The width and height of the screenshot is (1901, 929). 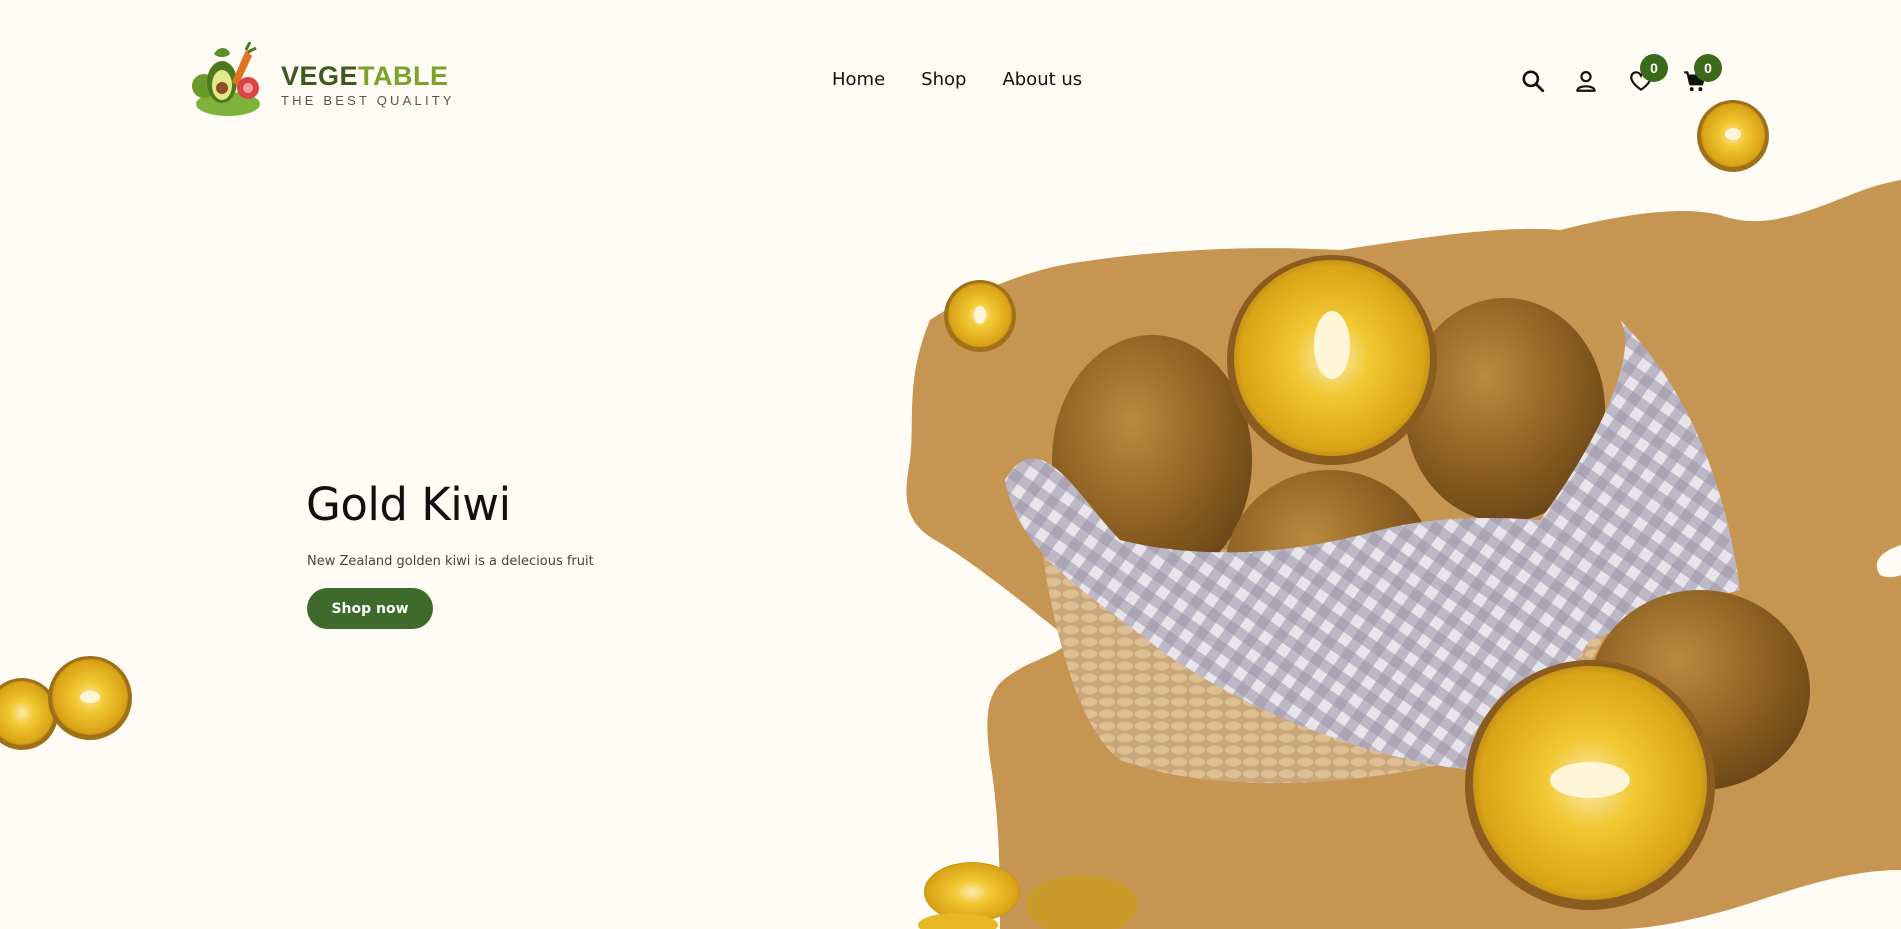 I want to click on search-icon, so click(x=1533, y=81).